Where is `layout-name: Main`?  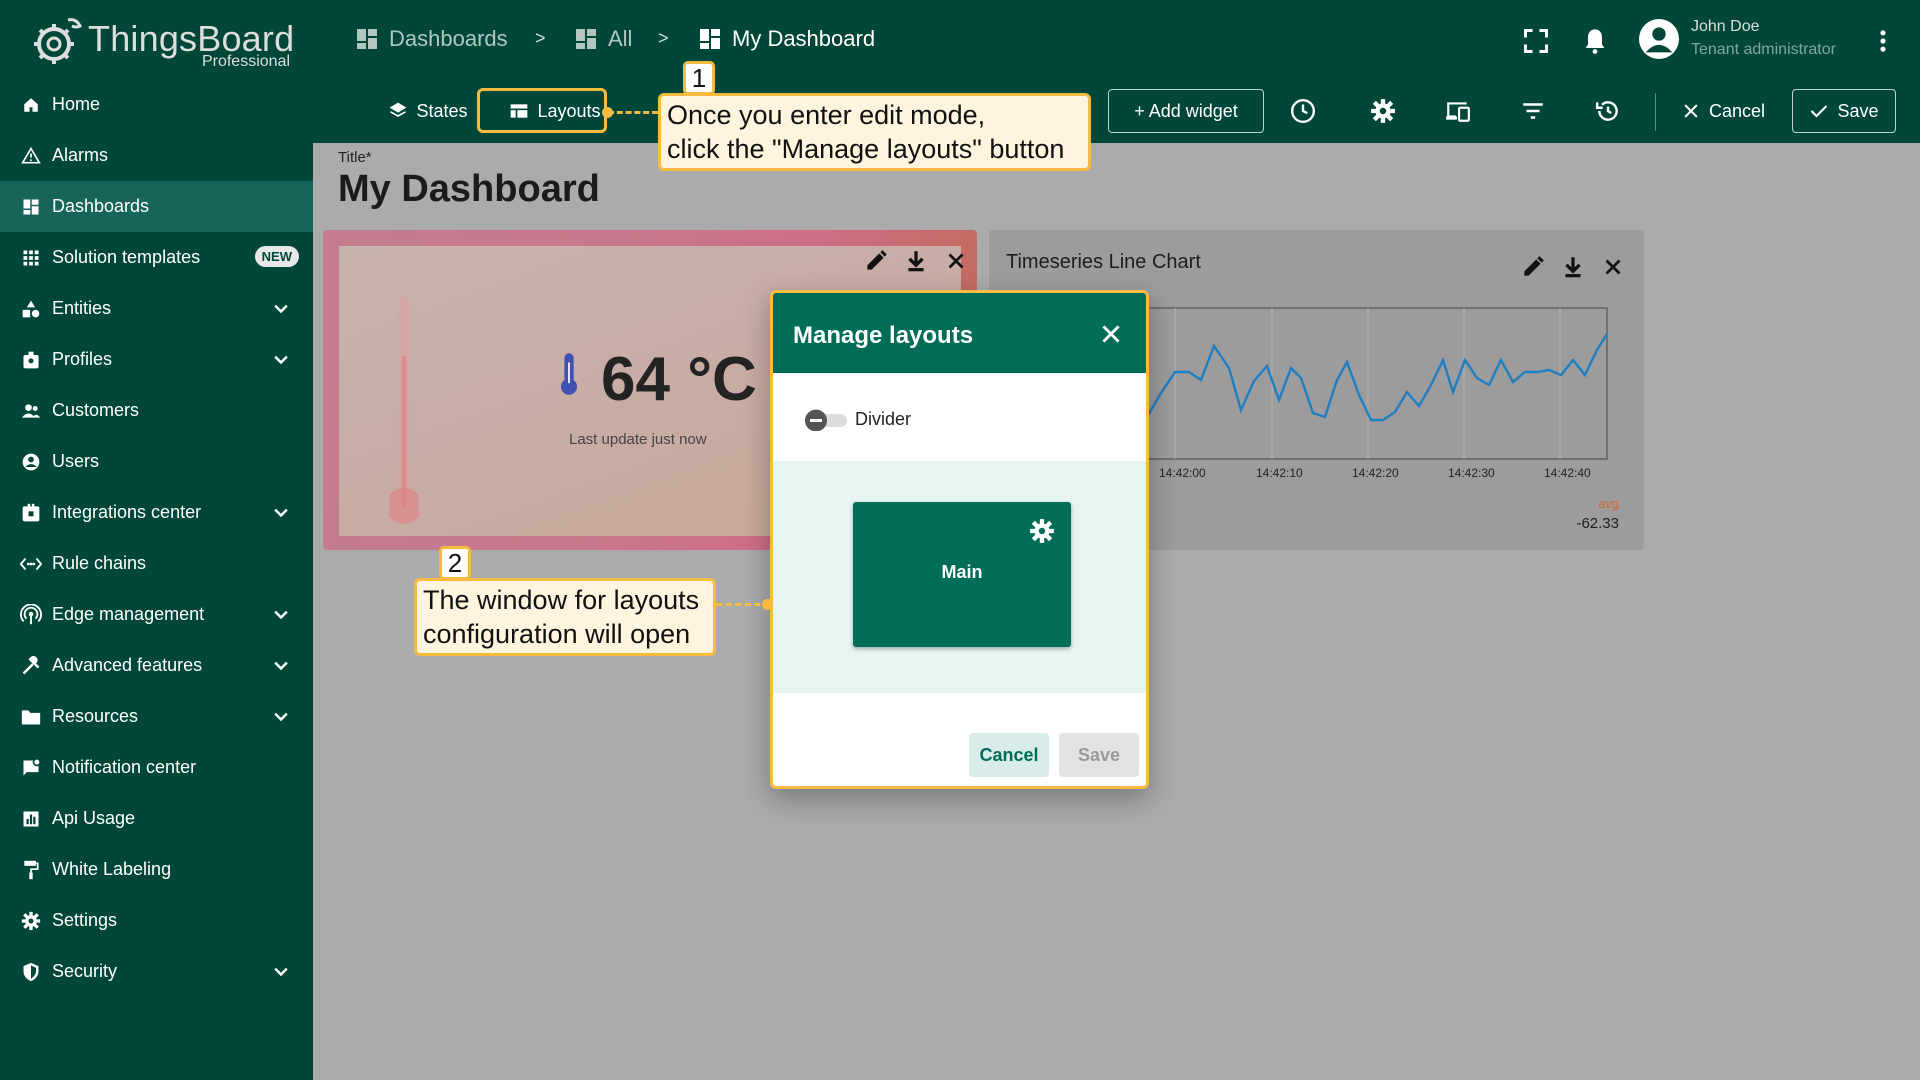 layout-name: Main is located at coordinates (962, 572).